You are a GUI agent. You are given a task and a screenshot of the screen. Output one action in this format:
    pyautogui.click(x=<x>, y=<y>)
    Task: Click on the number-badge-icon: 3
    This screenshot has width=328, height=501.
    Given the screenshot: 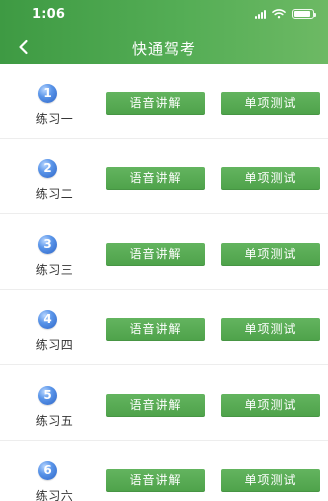 What is the action you would take?
    pyautogui.click(x=47, y=244)
    